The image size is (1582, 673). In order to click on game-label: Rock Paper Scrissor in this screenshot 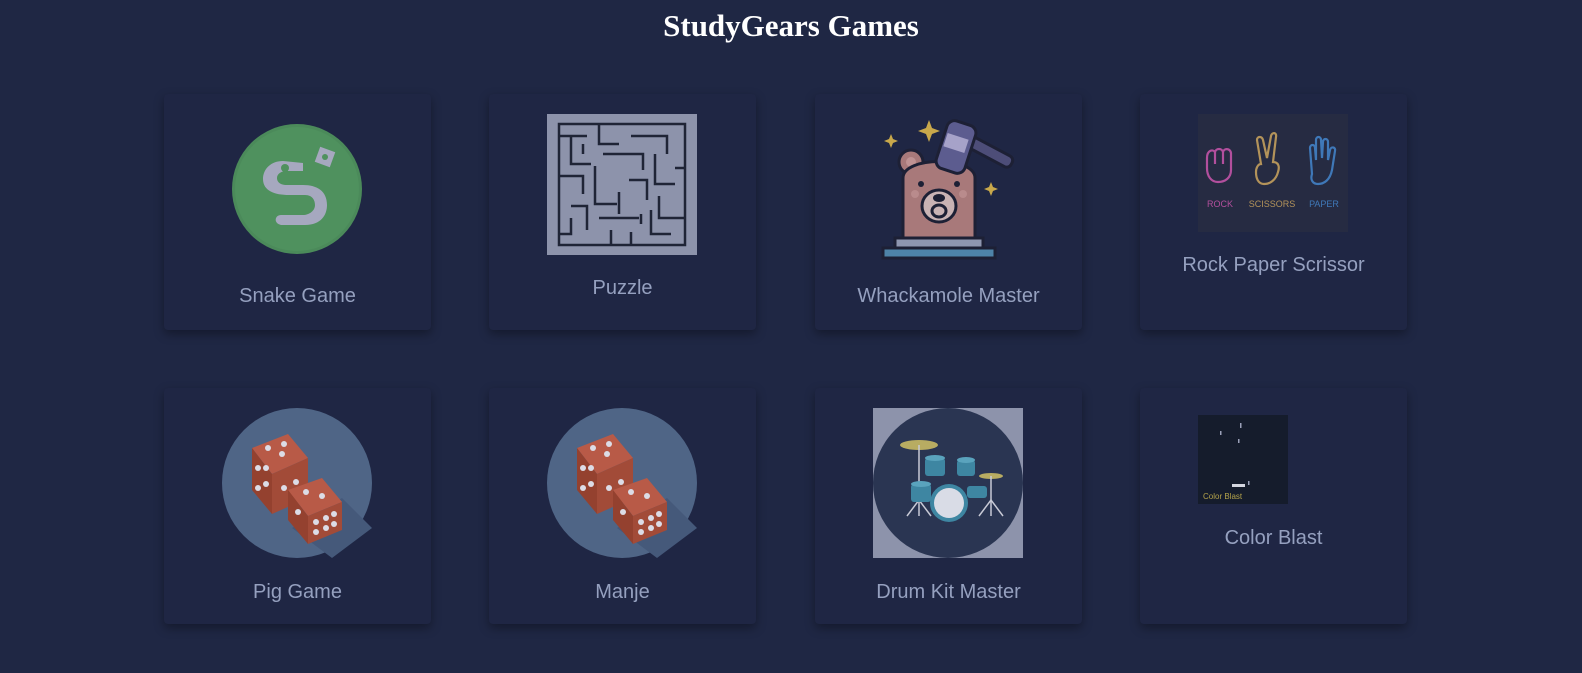, I will do `click(1273, 265)`.